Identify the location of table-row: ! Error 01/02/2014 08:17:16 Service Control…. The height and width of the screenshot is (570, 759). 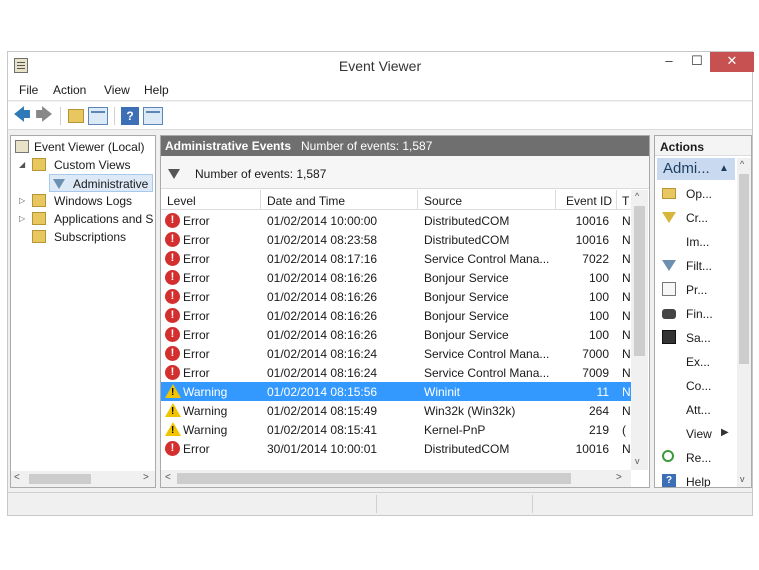
(396, 258).